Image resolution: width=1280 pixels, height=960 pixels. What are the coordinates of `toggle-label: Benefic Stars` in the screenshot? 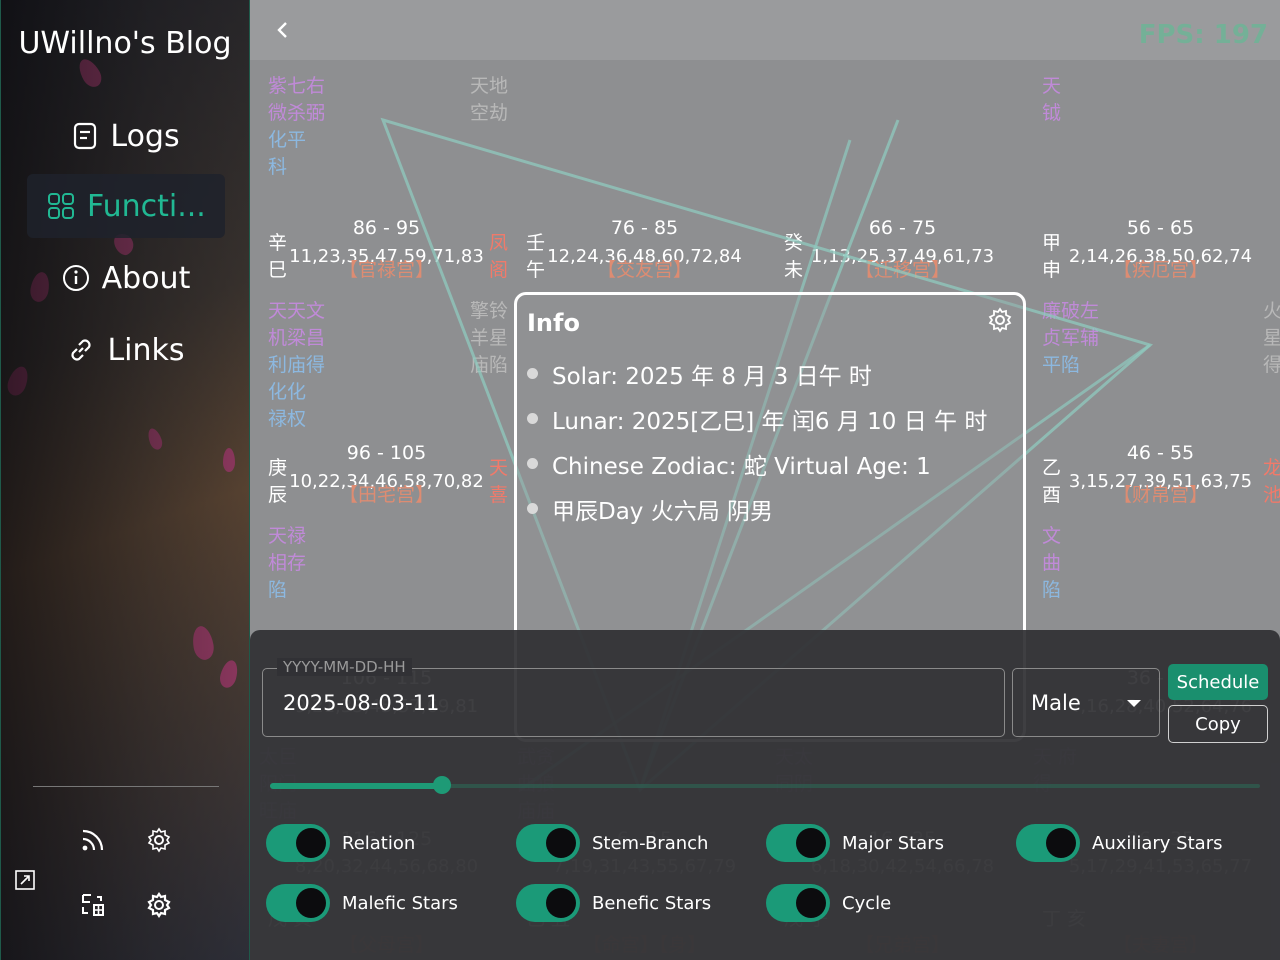 It's located at (652, 903).